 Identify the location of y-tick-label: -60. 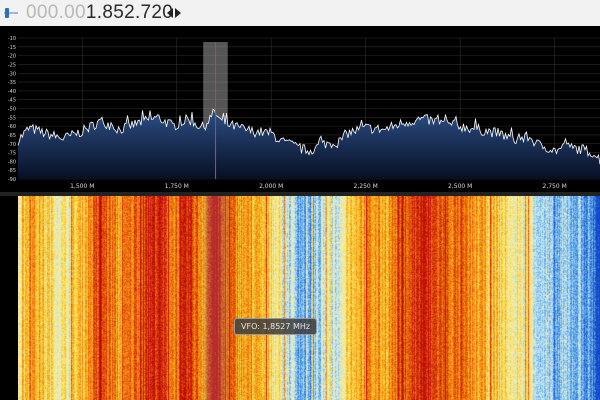
(12, 127).